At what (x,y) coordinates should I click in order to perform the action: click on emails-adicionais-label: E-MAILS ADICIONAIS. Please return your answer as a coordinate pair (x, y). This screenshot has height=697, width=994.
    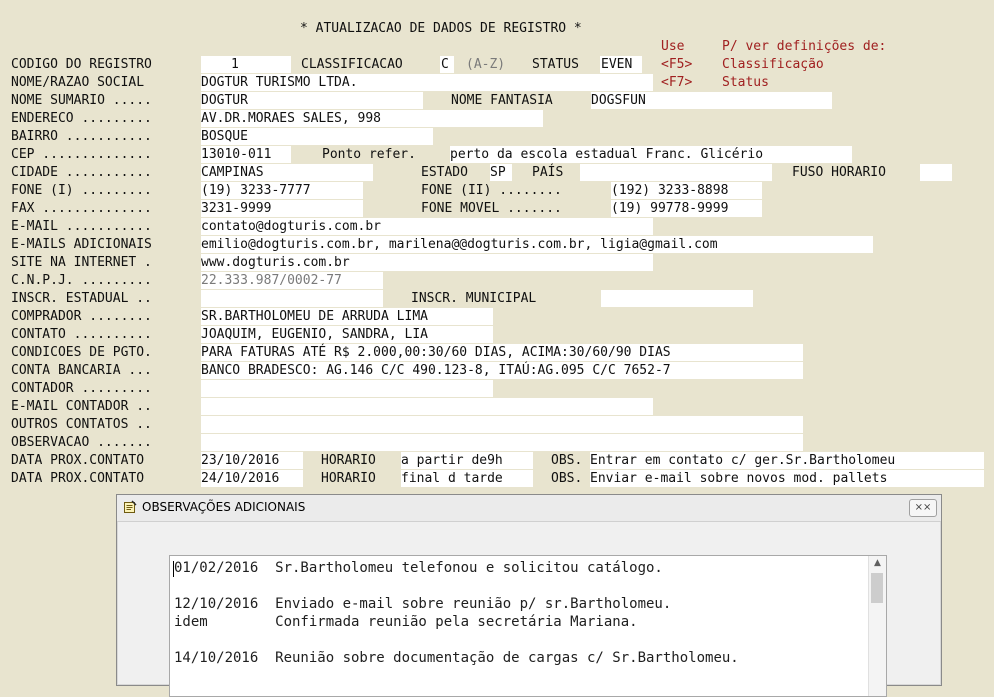
    Looking at the image, I should click on (81, 244).